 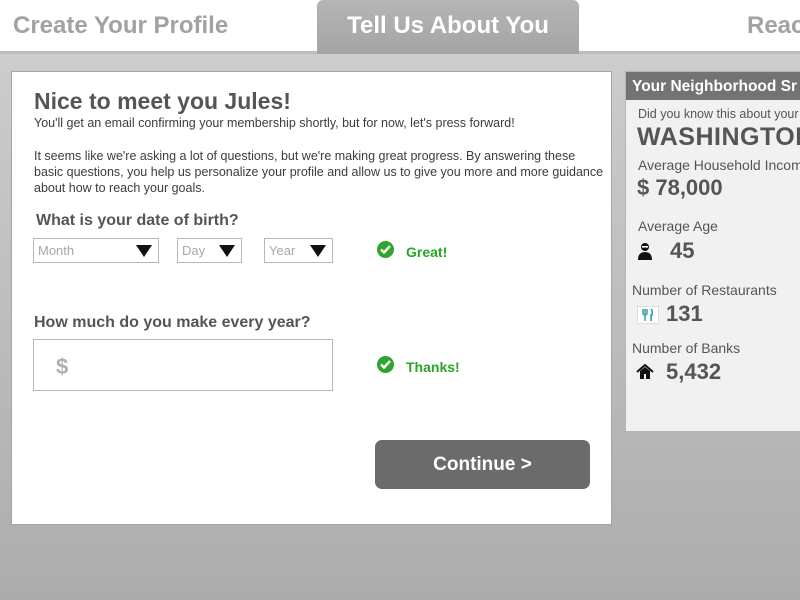 I want to click on income-feedback: Thanks!, so click(x=433, y=367).